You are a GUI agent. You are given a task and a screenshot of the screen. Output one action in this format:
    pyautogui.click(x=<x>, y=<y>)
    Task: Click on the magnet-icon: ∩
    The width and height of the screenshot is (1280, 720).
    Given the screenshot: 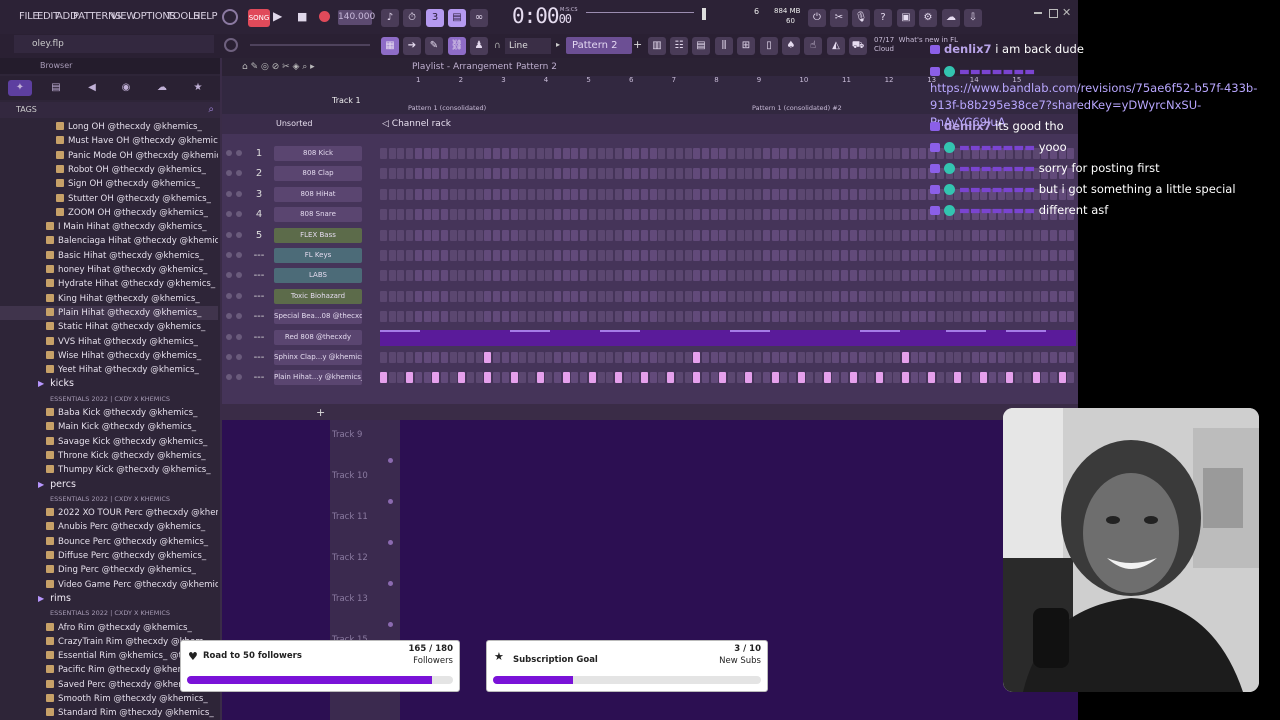 What is the action you would take?
    pyautogui.click(x=497, y=46)
    